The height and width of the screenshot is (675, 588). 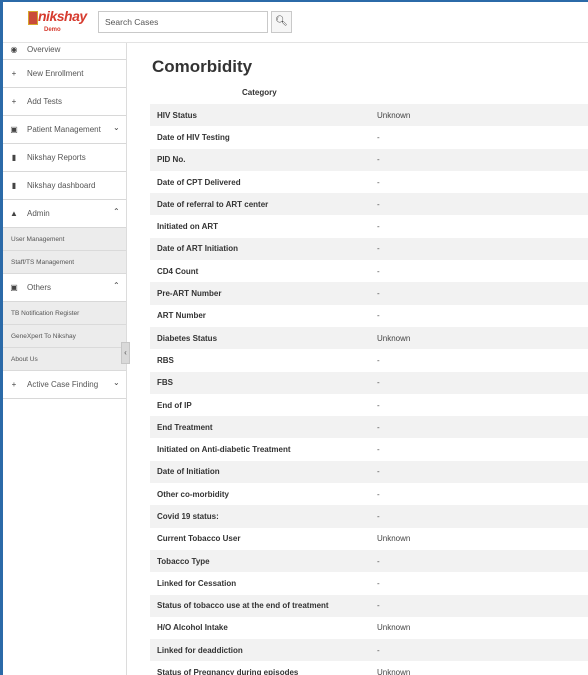 What do you see at coordinates (260, 338) in the screenshot?
I see `row-label: Diabetes Status` at bounding box center [260, 338].